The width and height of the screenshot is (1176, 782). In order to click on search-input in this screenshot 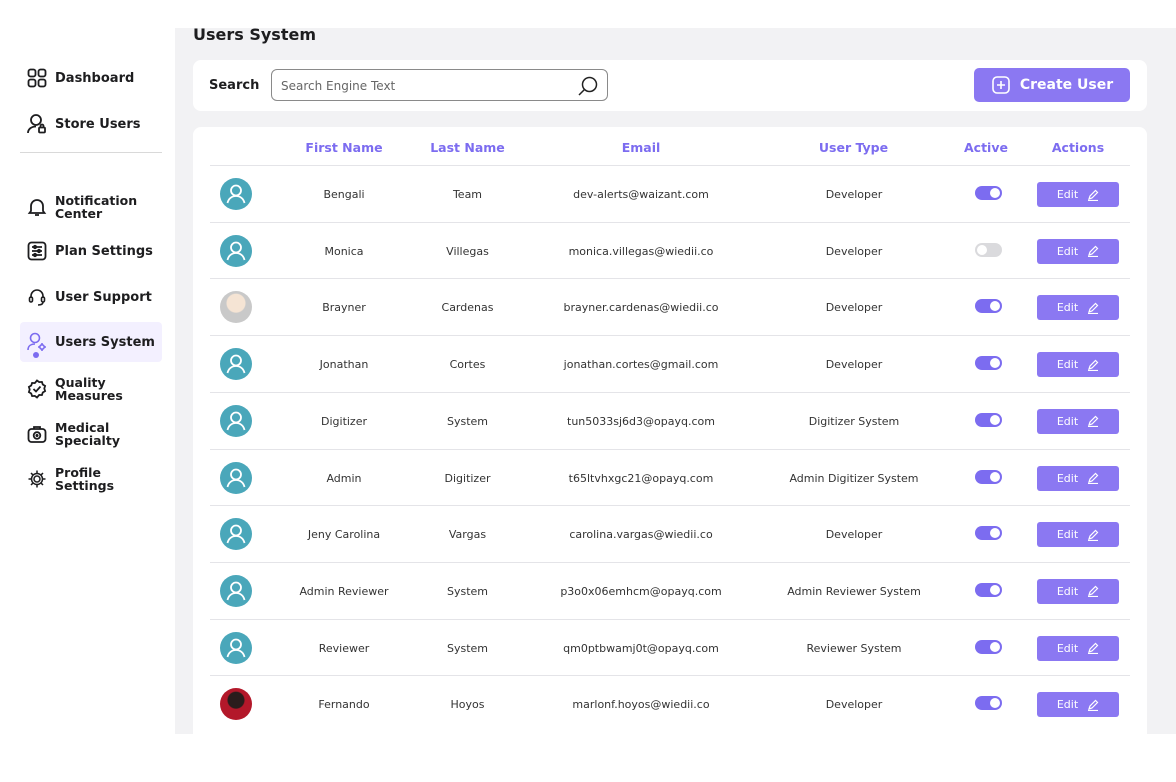, I will do `click(426, 86)`.